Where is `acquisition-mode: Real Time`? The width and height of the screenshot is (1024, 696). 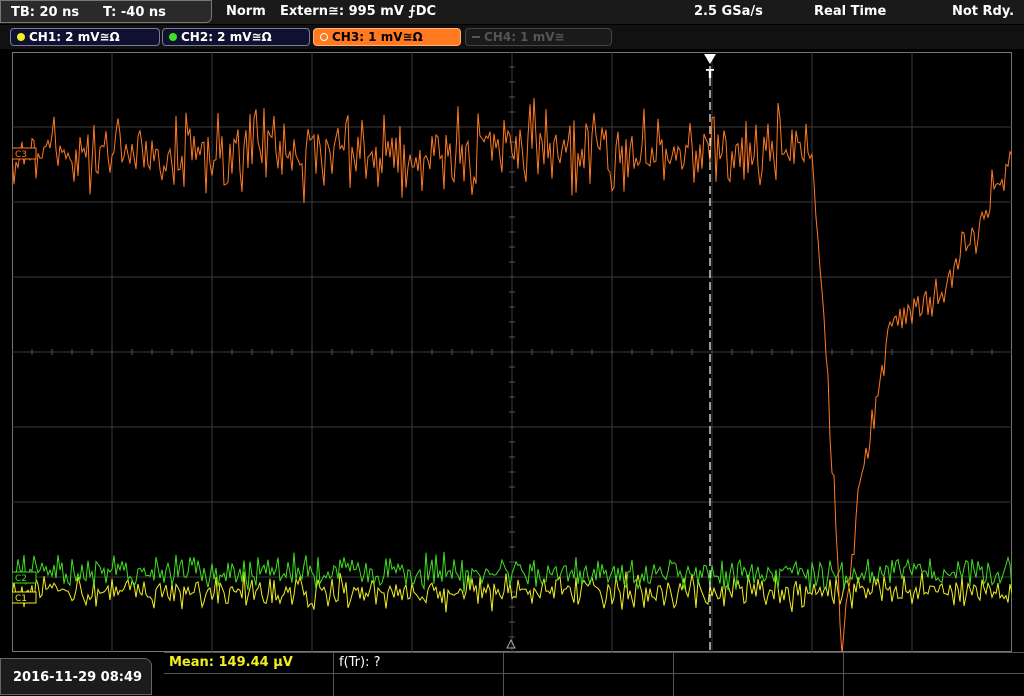
acquisition-mode: Real Time is located at coordinates (850, 11).